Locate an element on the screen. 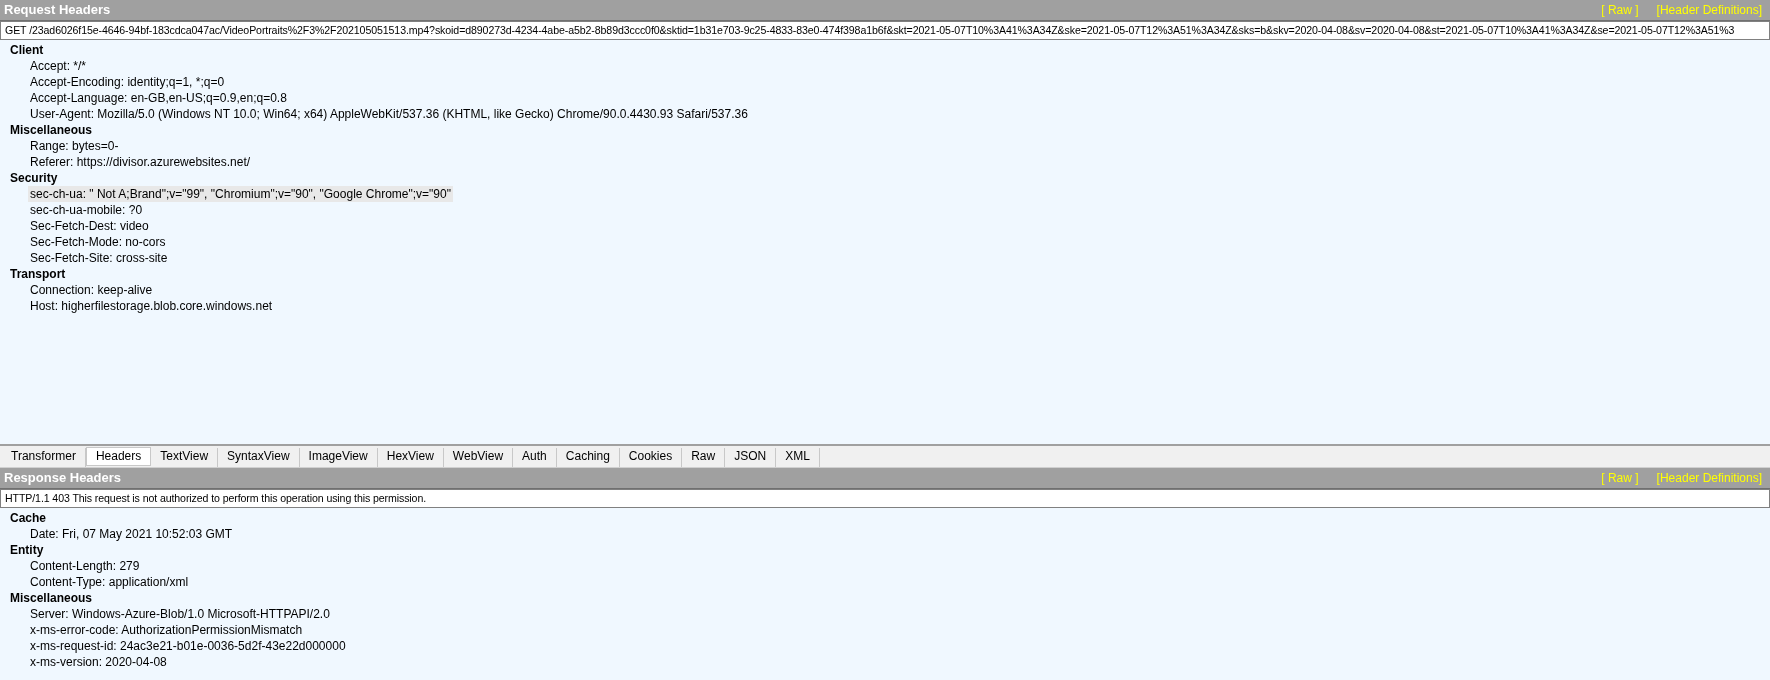 Image resolution: width=1770 pixels, height=680 pixels. header-row: sec-ch-ua-mobile: ?0 is located at coordinates (86, 210).